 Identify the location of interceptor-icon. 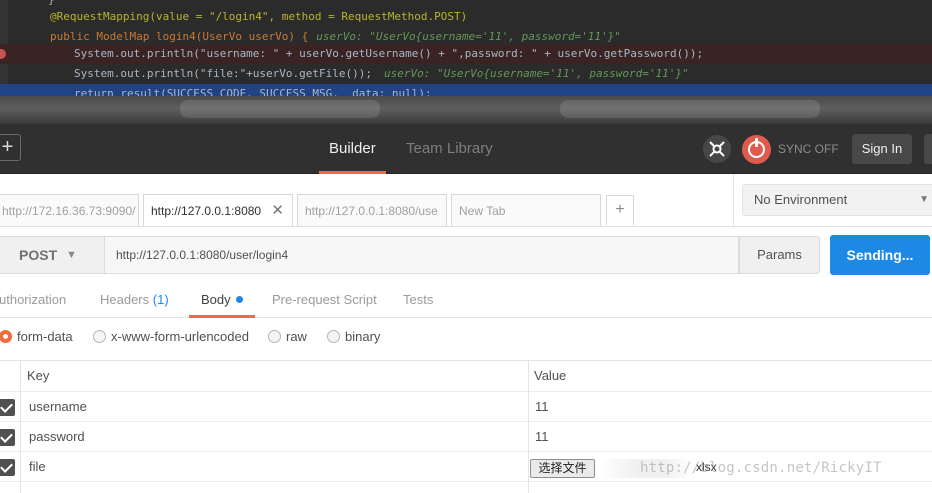
(717, 149).